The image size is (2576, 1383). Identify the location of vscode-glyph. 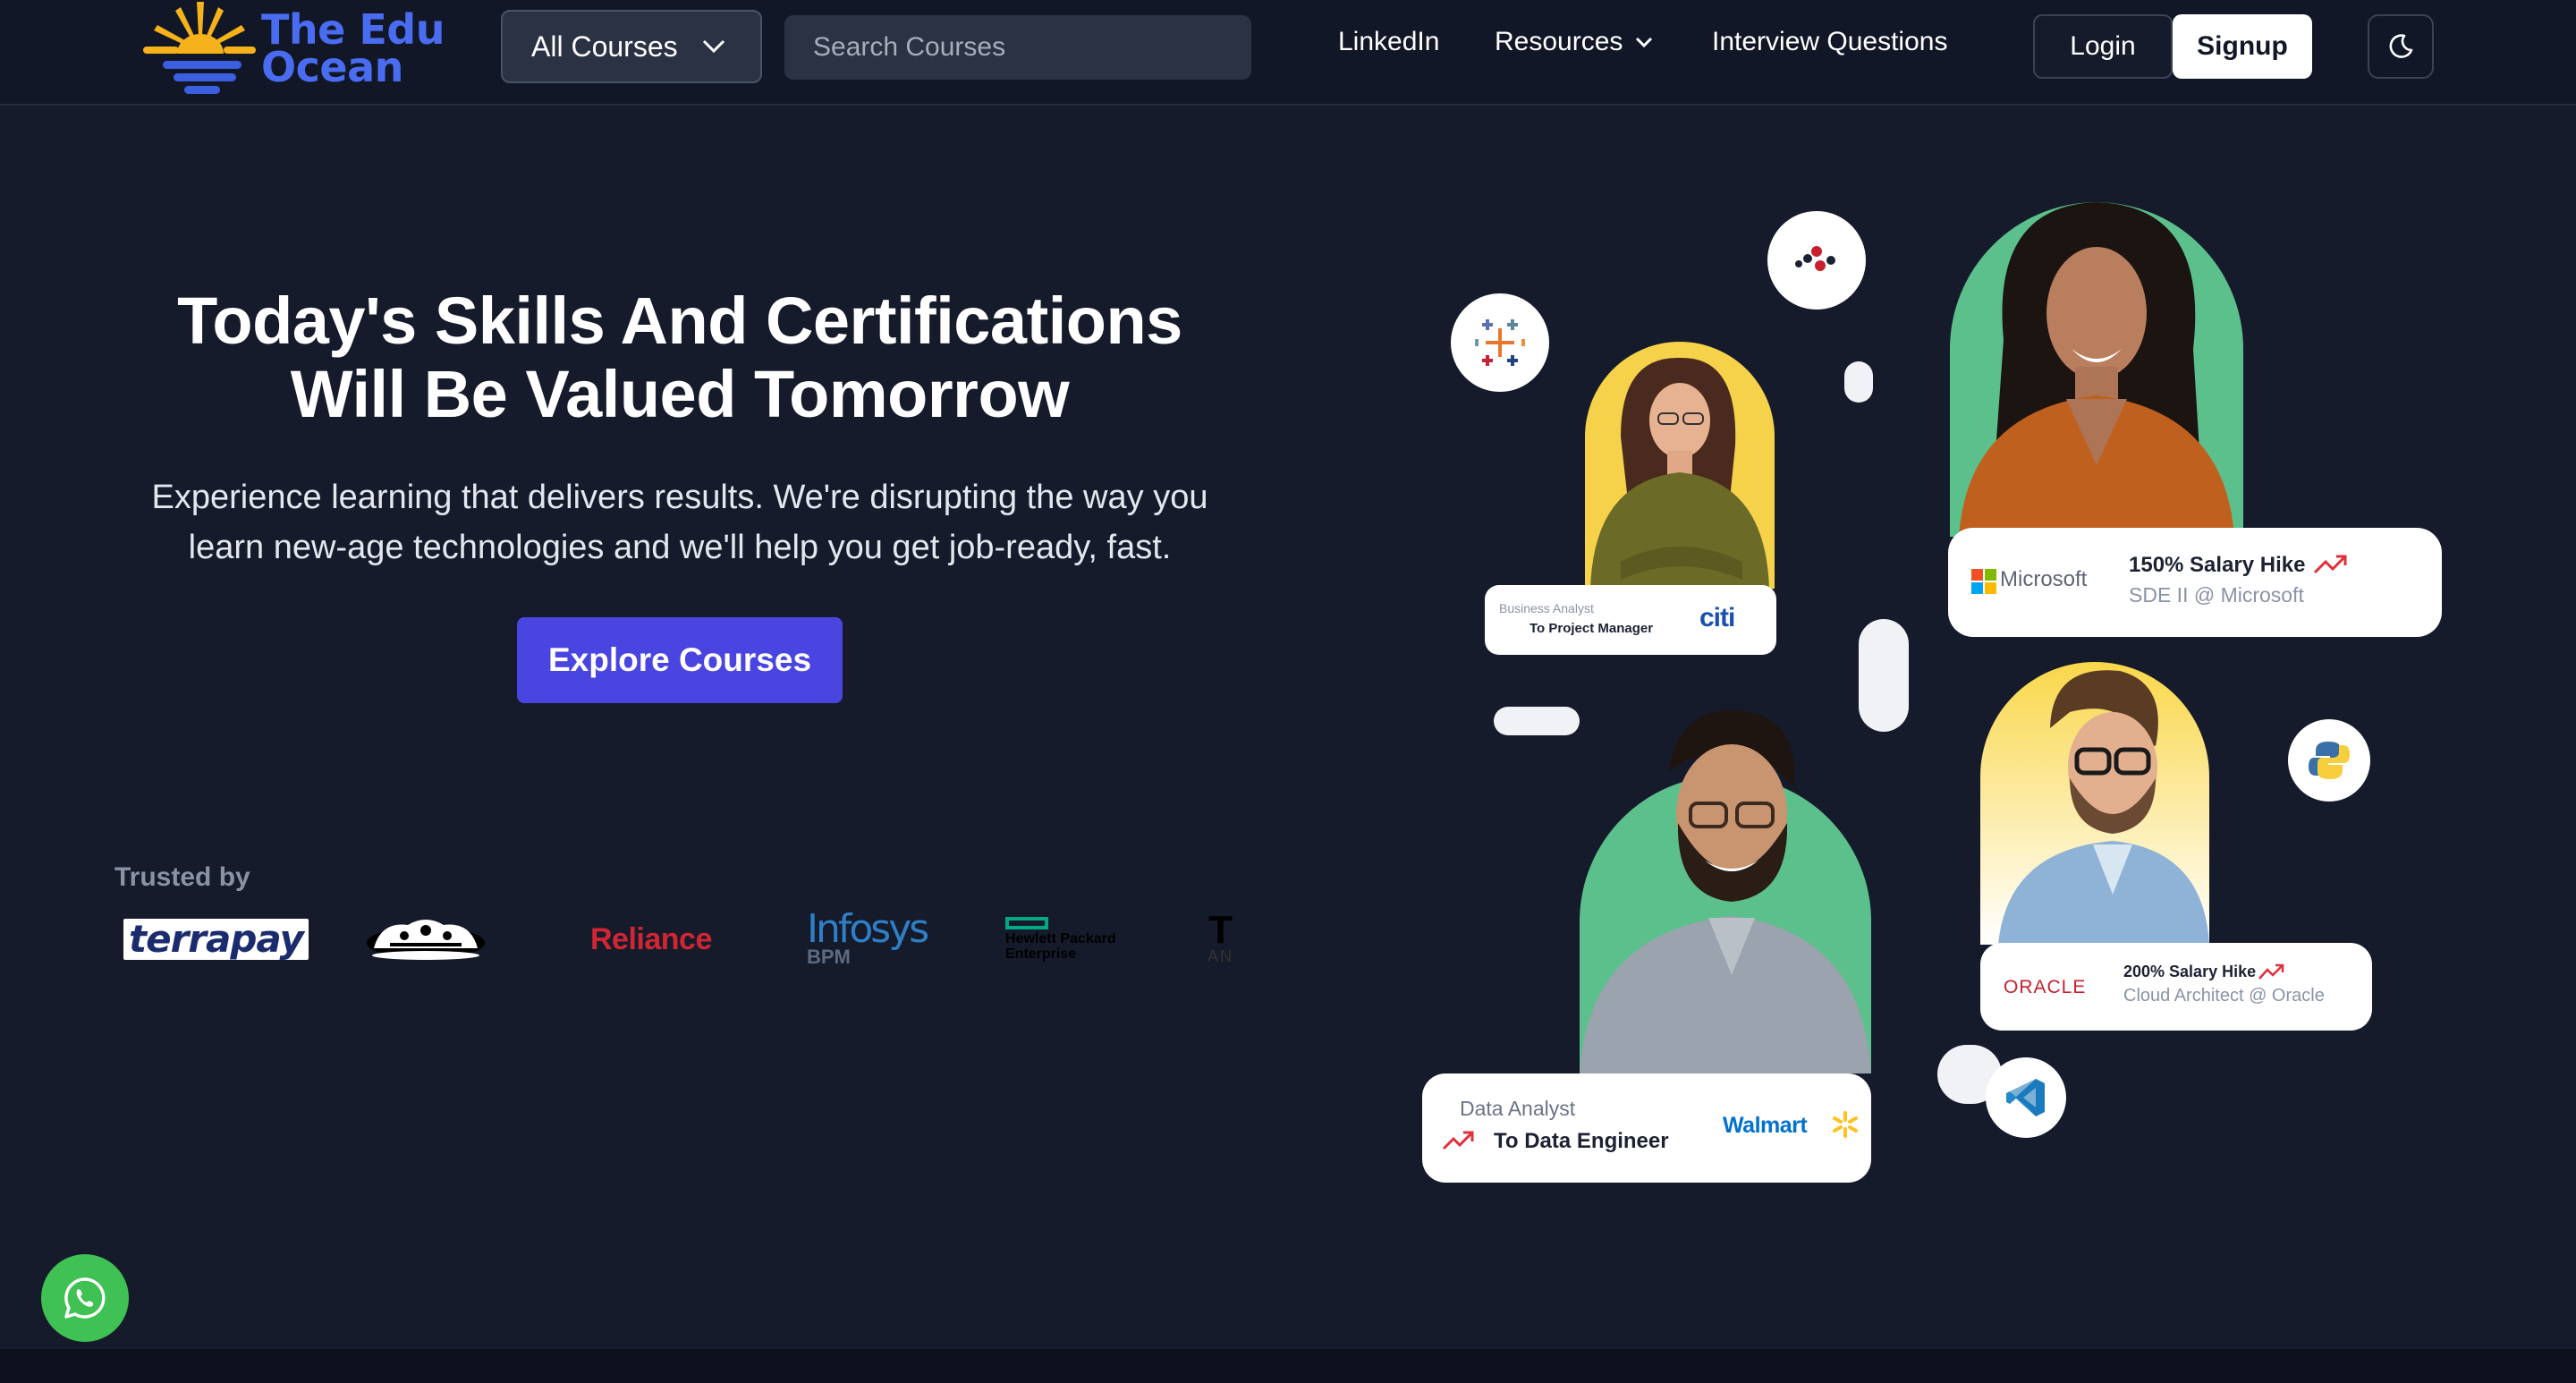
(2025, 1098).